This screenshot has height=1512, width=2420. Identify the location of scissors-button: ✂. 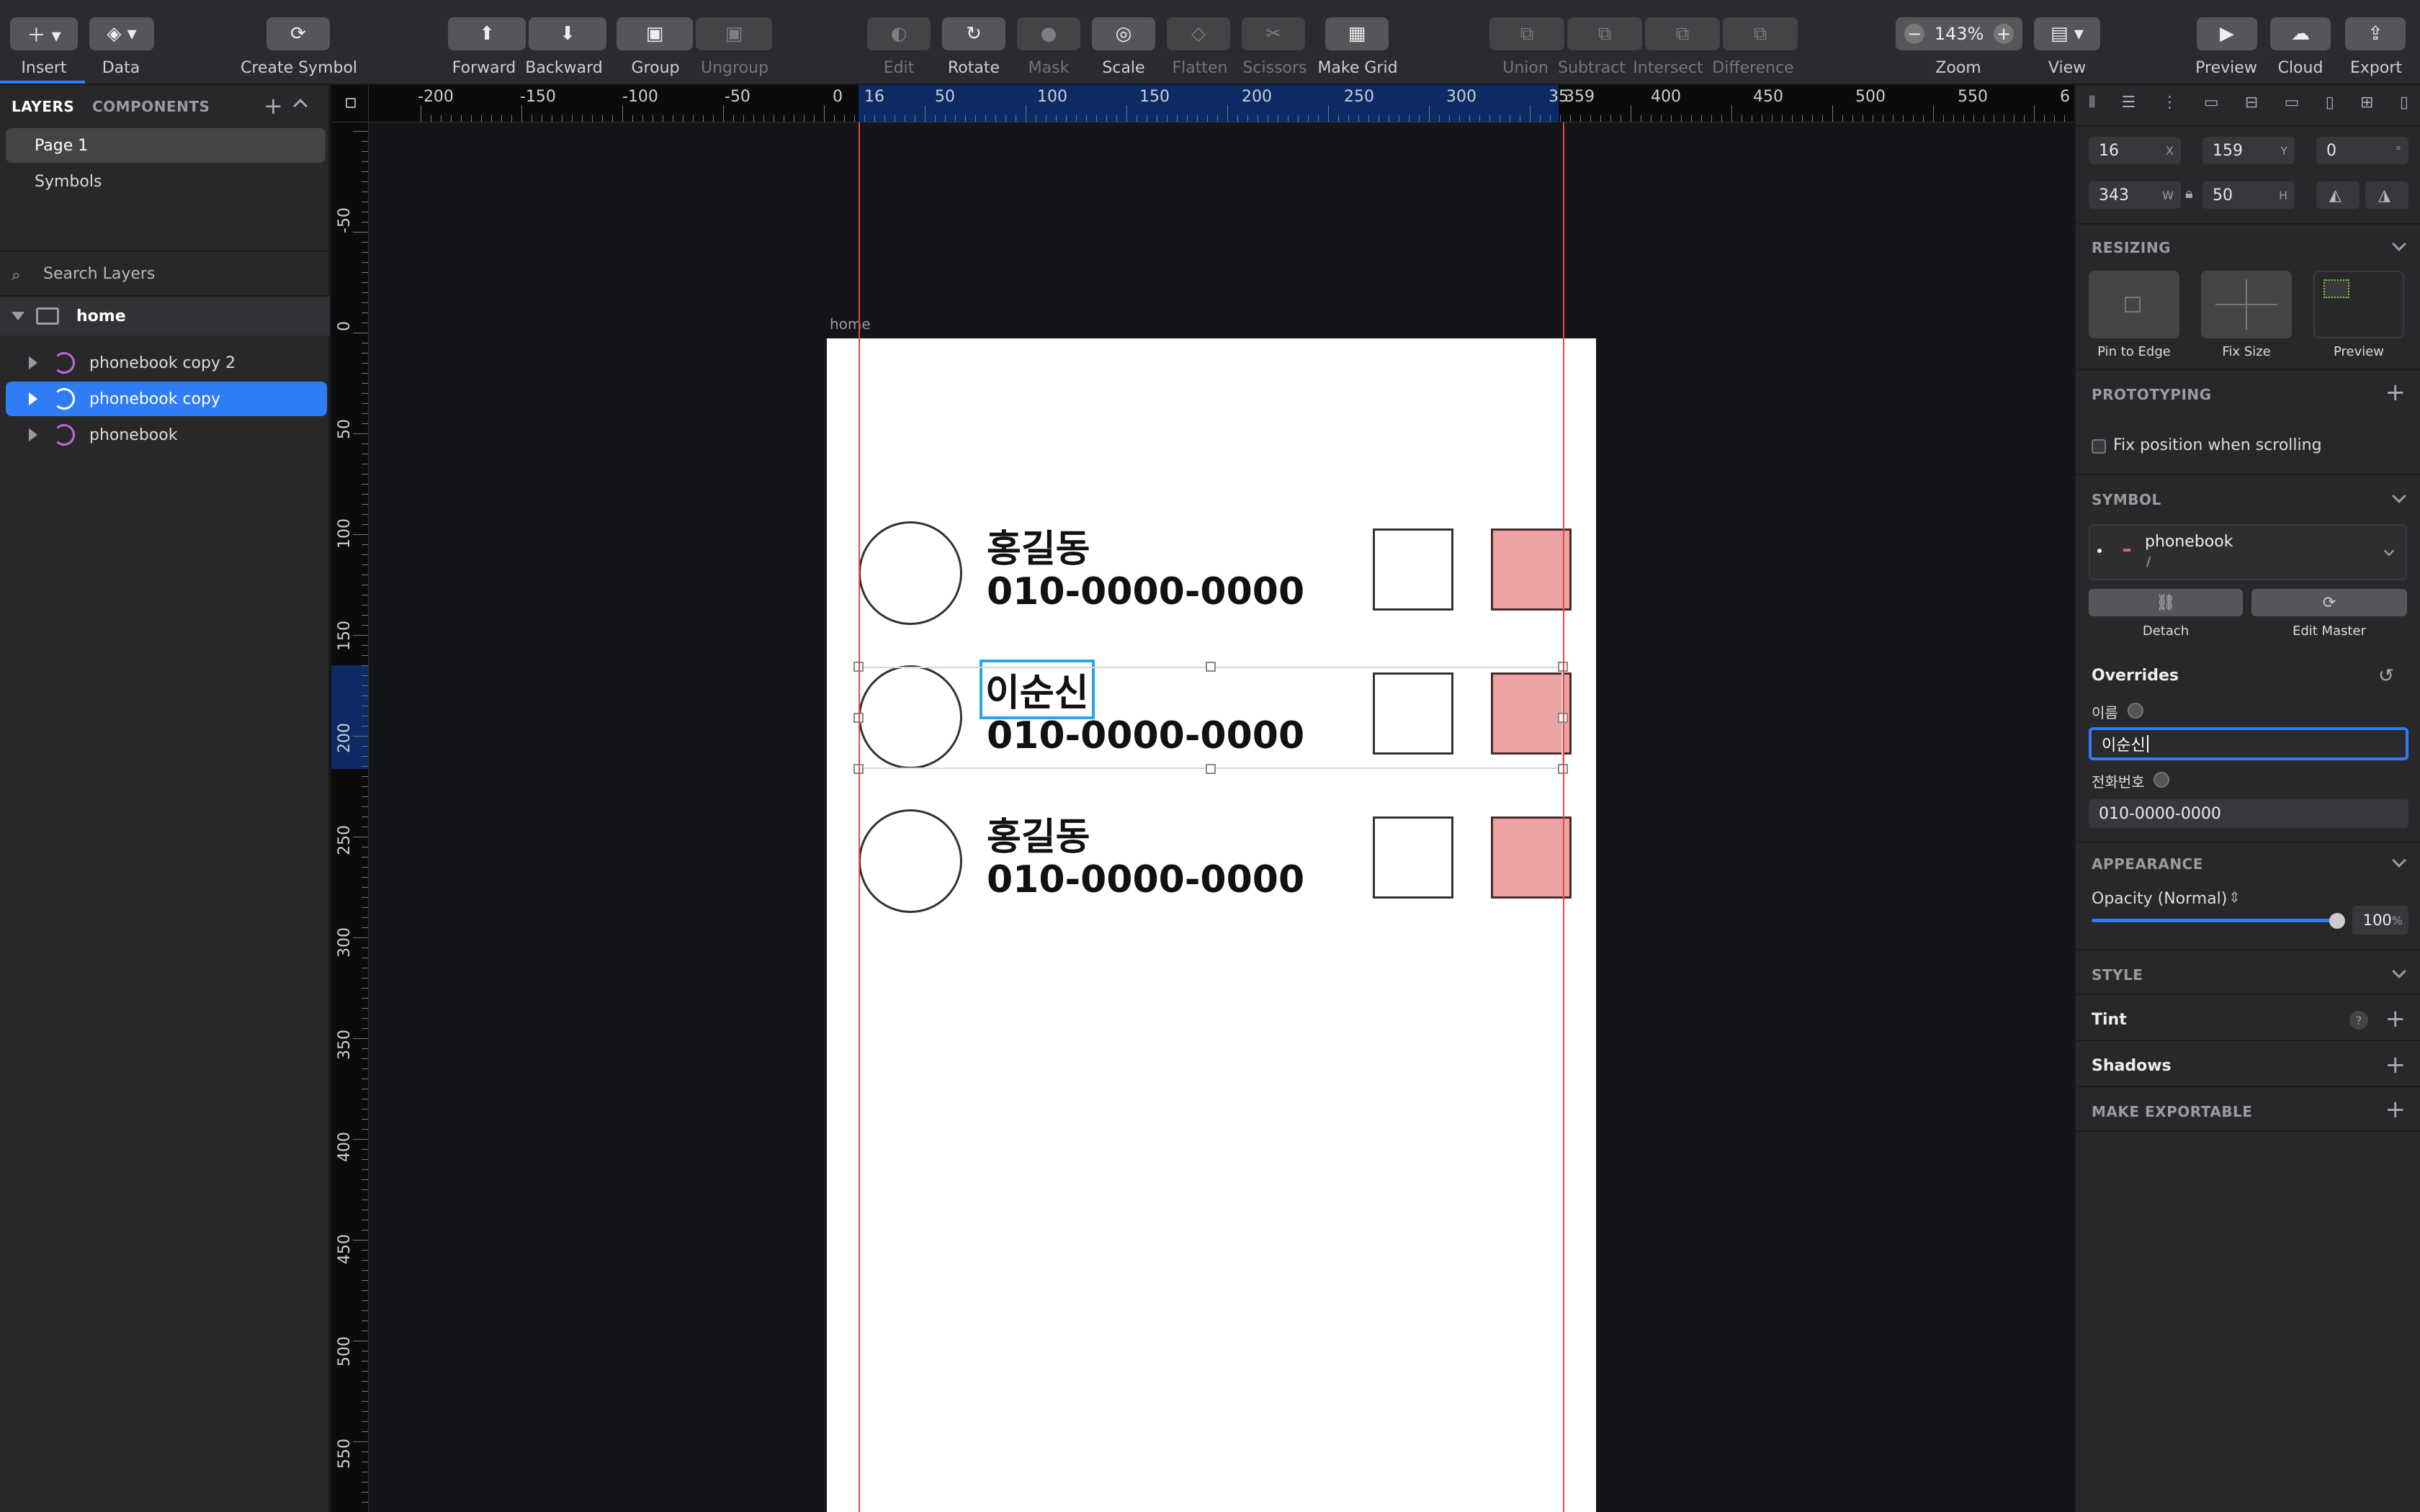
(1273, 33).